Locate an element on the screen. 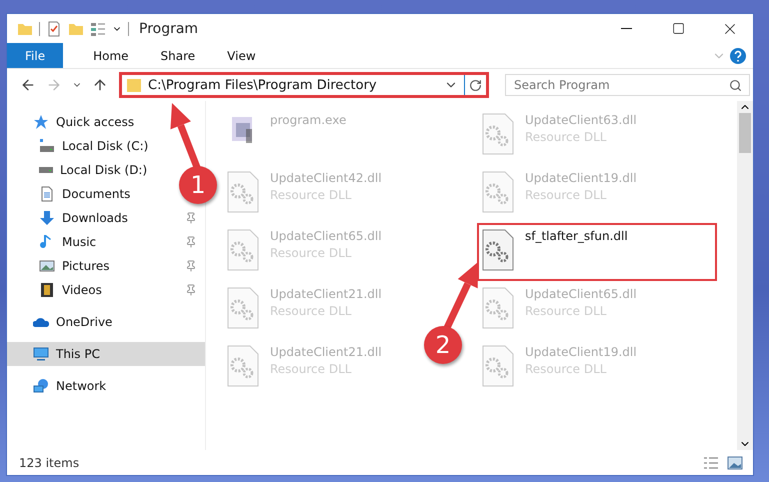 This screenshot has width=769, height=482. sidebar-item: OneDrive is located at coordinates (63, 322).